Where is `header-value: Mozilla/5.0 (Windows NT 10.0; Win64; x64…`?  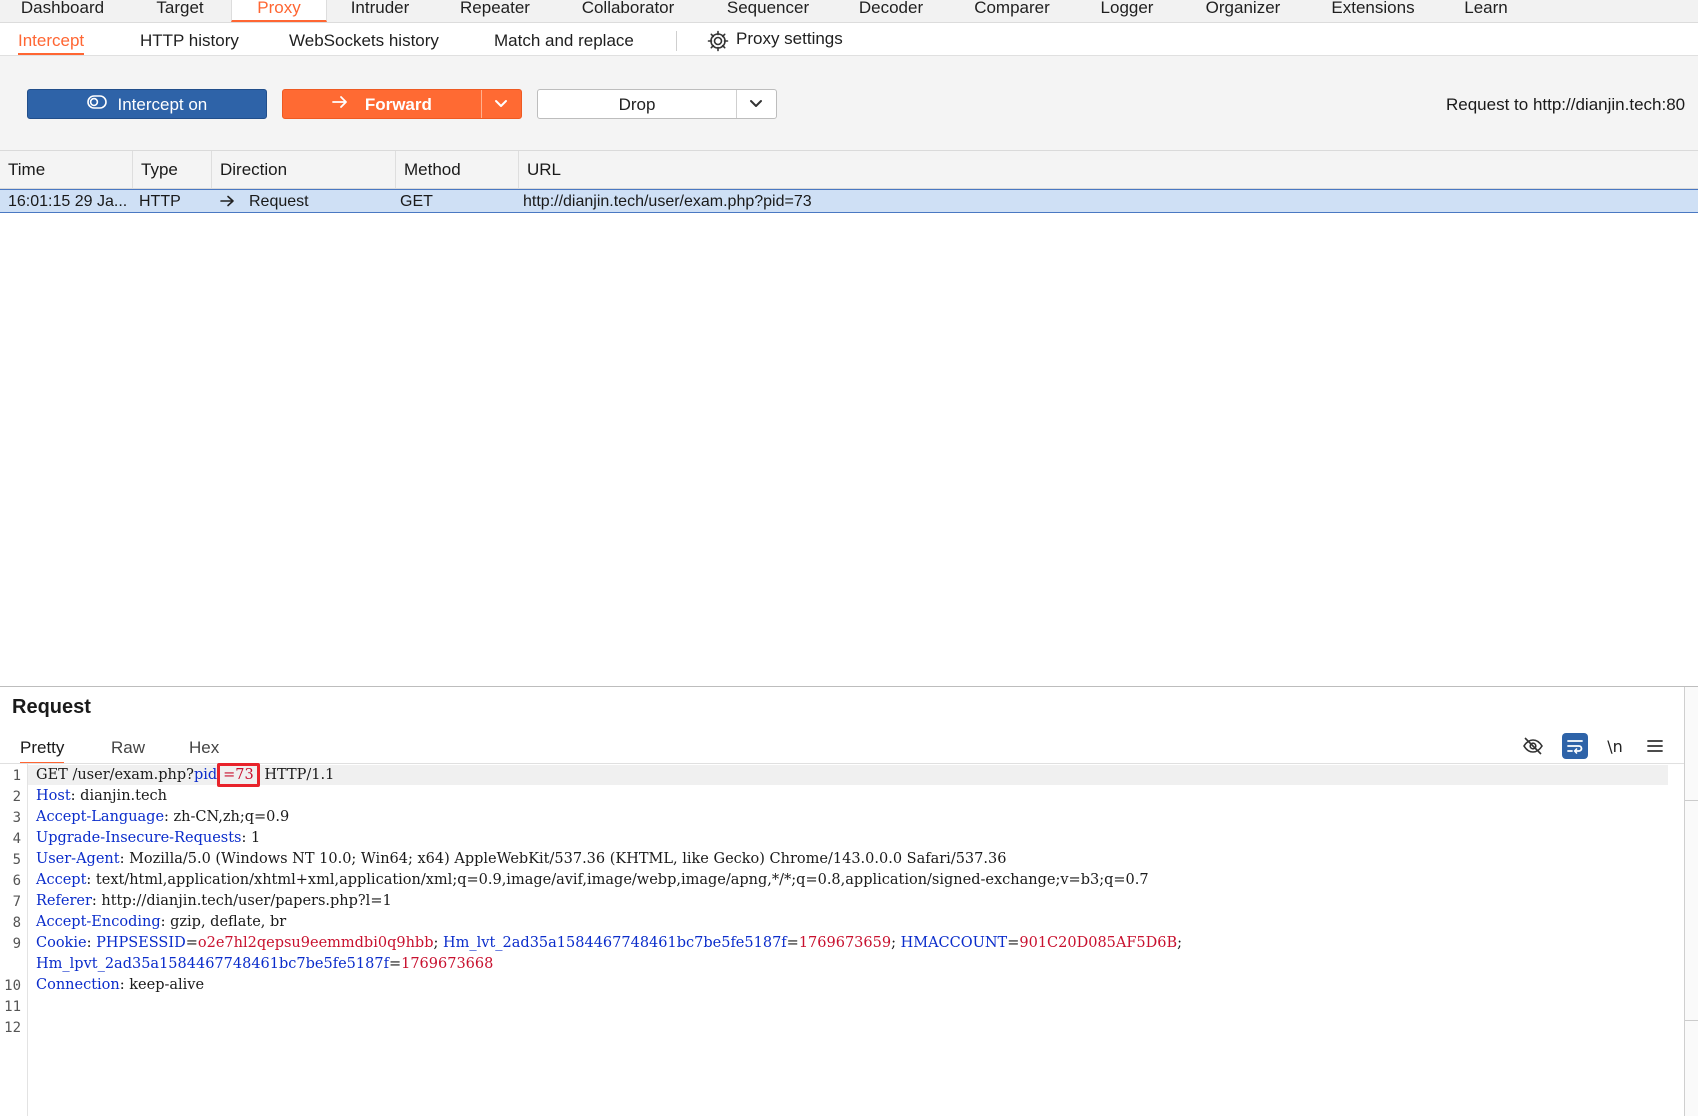
header-value: Mozilla/5.0 (Windows NT 10.0; Win64; x64… is located at coordinates (565, 859).